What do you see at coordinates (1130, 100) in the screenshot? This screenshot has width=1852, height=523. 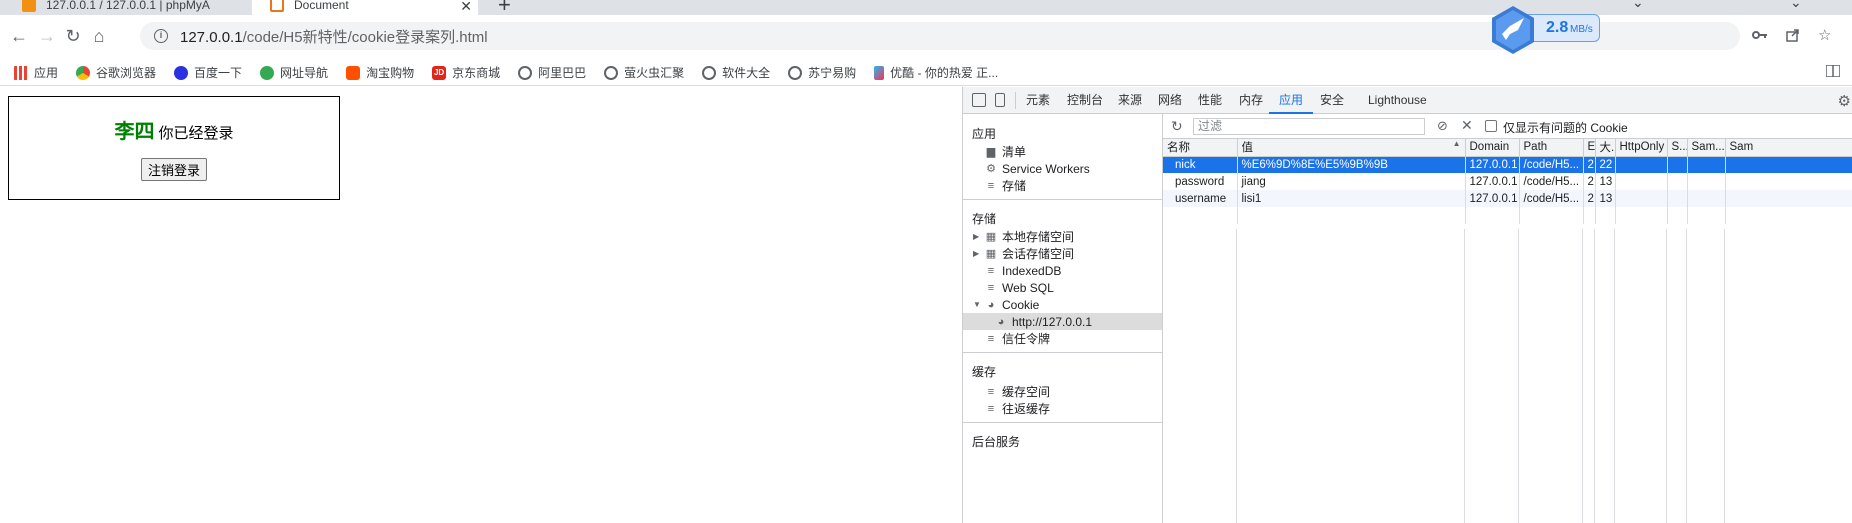 I see `tab-sources: 来源` at bounding box center [1130, 100].